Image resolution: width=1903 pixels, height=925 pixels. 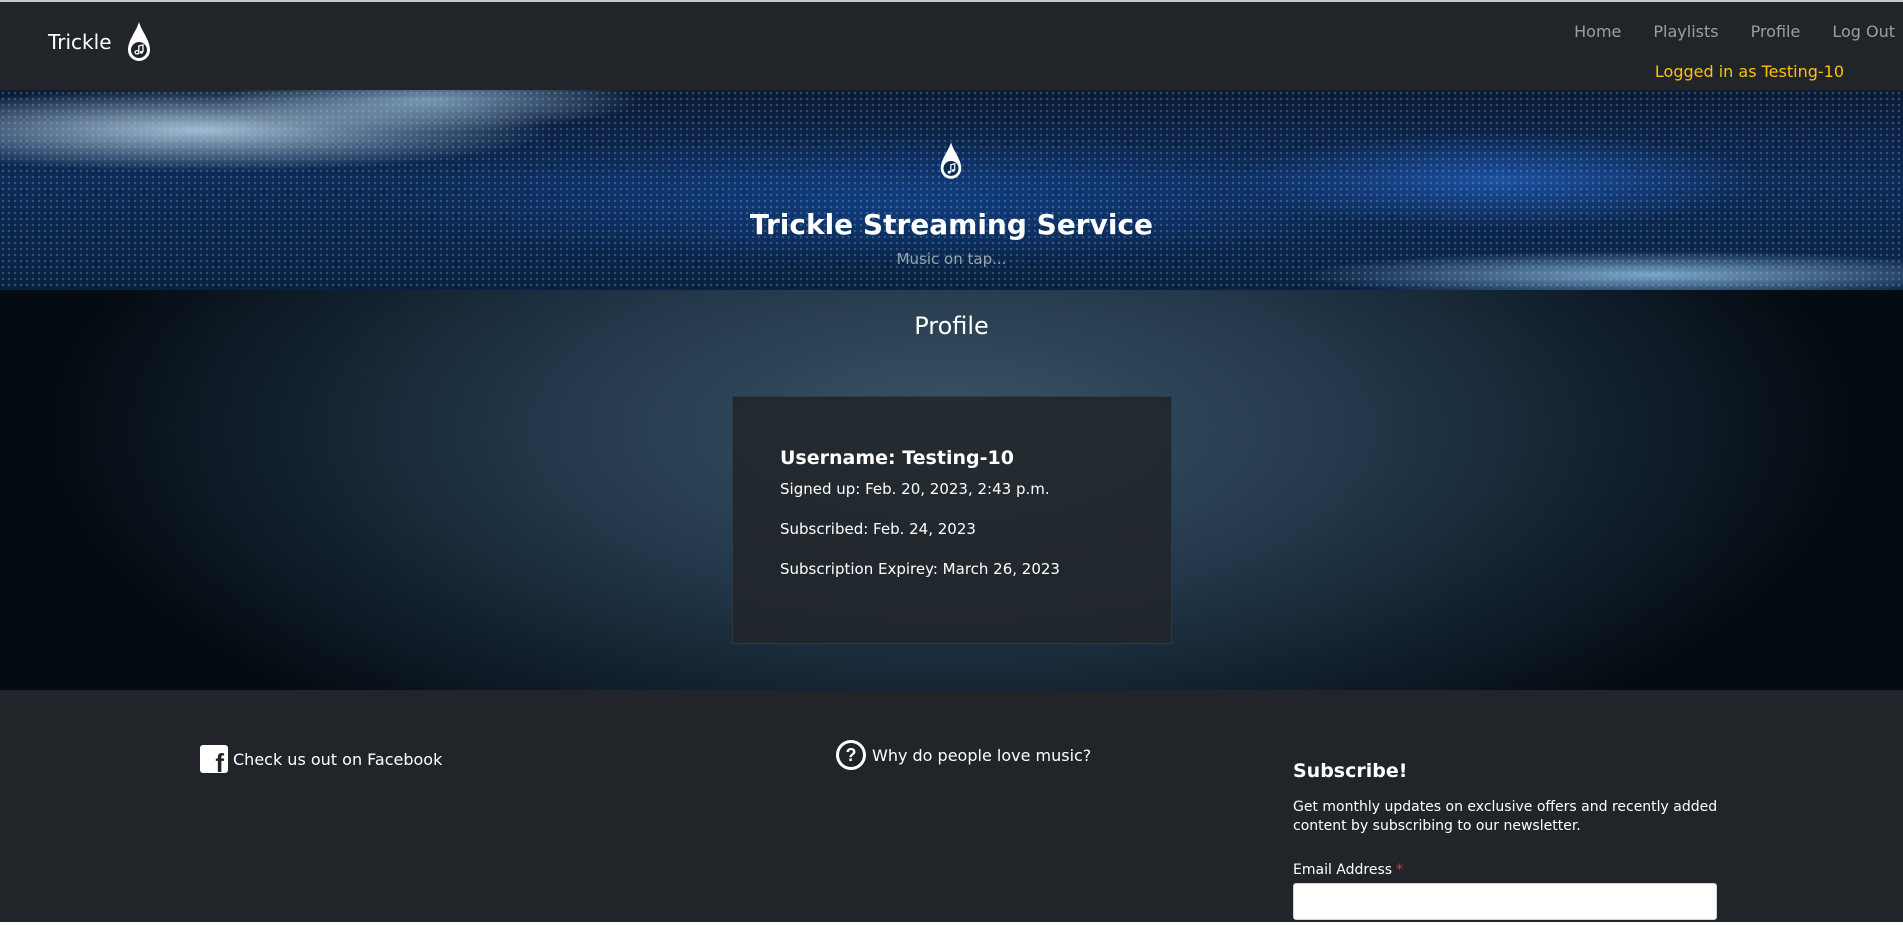 I want to click on login-status: Logged in as Testing-10, so click(x=1749, y=71).